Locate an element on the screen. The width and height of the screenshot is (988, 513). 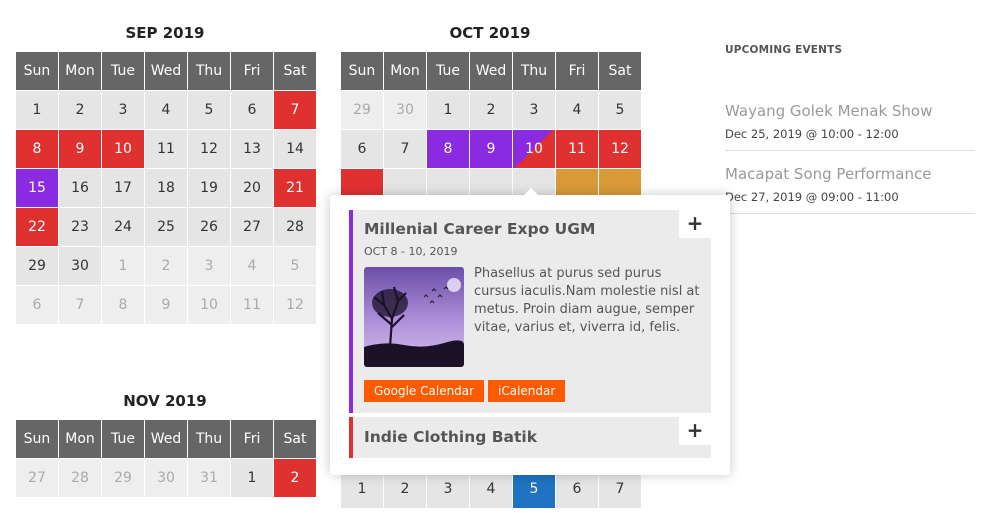
calendar-day: 13 is located at coordinates (252, 149).